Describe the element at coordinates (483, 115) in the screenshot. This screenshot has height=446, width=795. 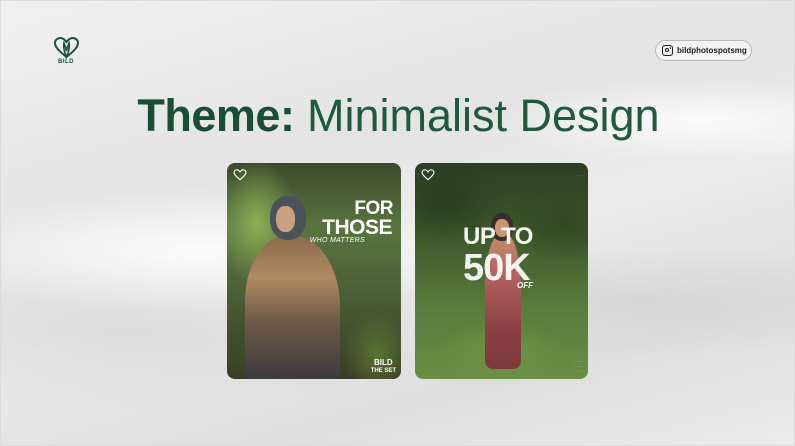
I see `title-theme-value: Minimalist Design` at that location.